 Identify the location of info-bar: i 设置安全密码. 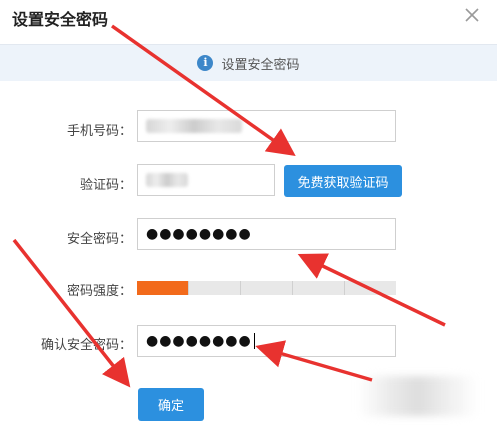
(248, 62).